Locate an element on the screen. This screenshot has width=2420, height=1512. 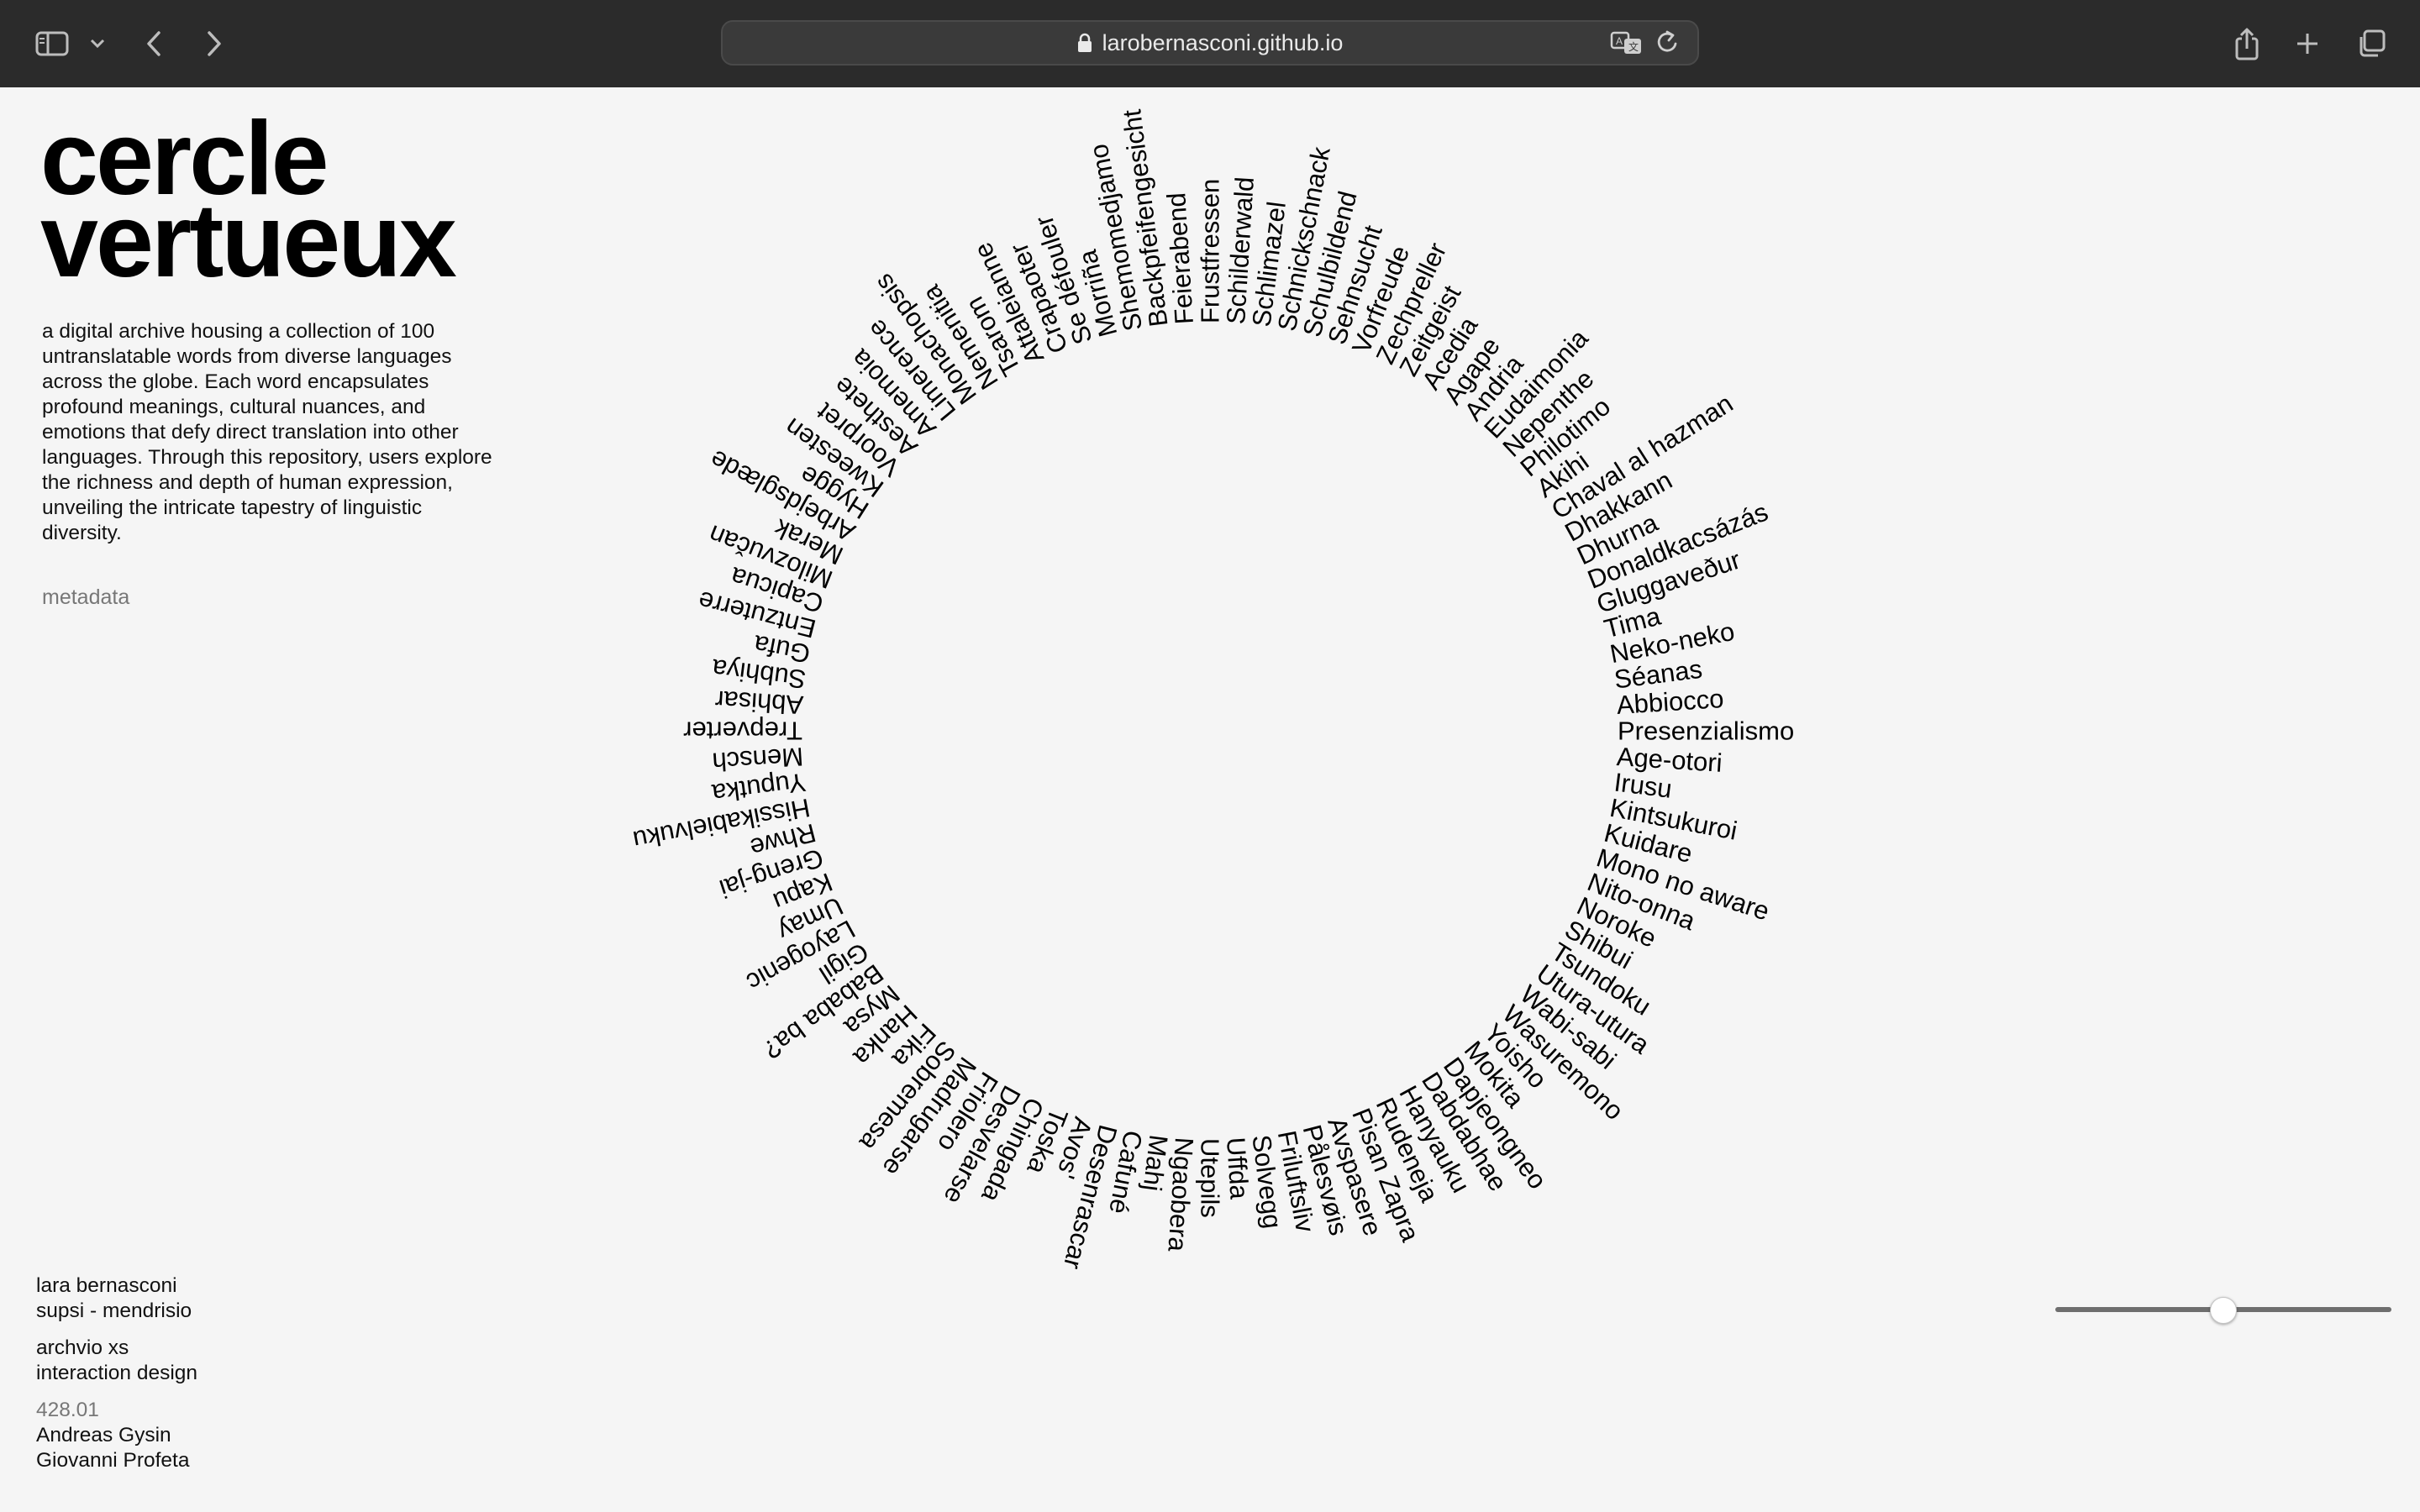
translate-icon: A文 is located at coordinates (1627, 45).